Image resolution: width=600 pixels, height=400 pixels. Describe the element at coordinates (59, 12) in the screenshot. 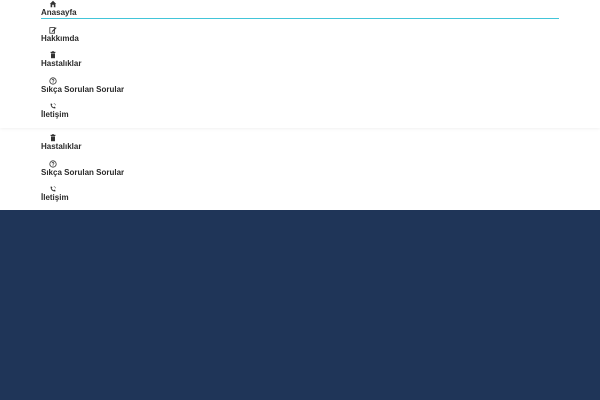

I see `main-nav-label-anasayfa: Anasayfa` at that location.